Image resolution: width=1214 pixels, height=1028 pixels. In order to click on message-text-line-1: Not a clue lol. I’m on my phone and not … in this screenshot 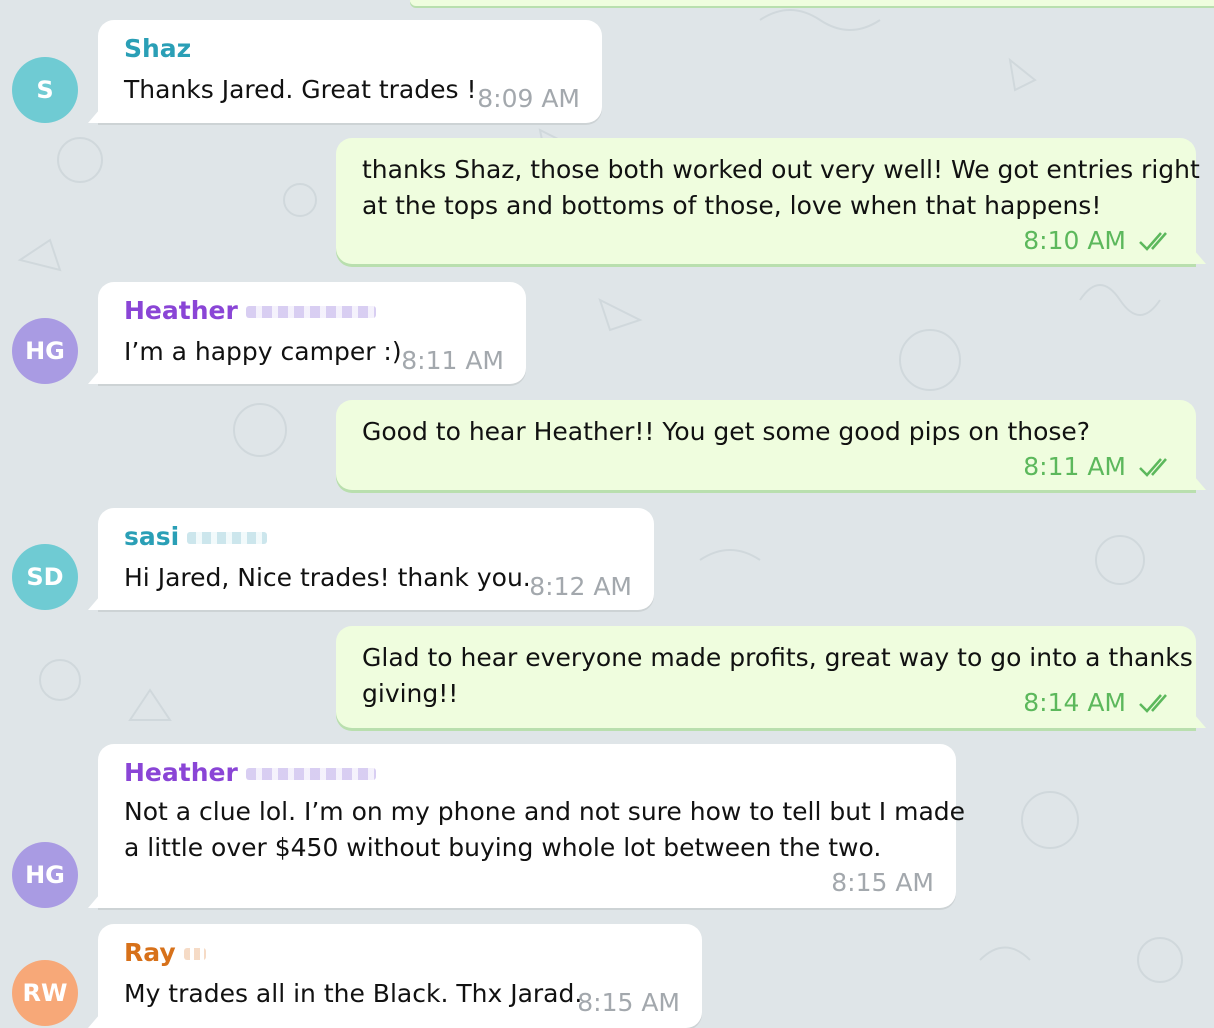, I will do `click(545, 811)`.